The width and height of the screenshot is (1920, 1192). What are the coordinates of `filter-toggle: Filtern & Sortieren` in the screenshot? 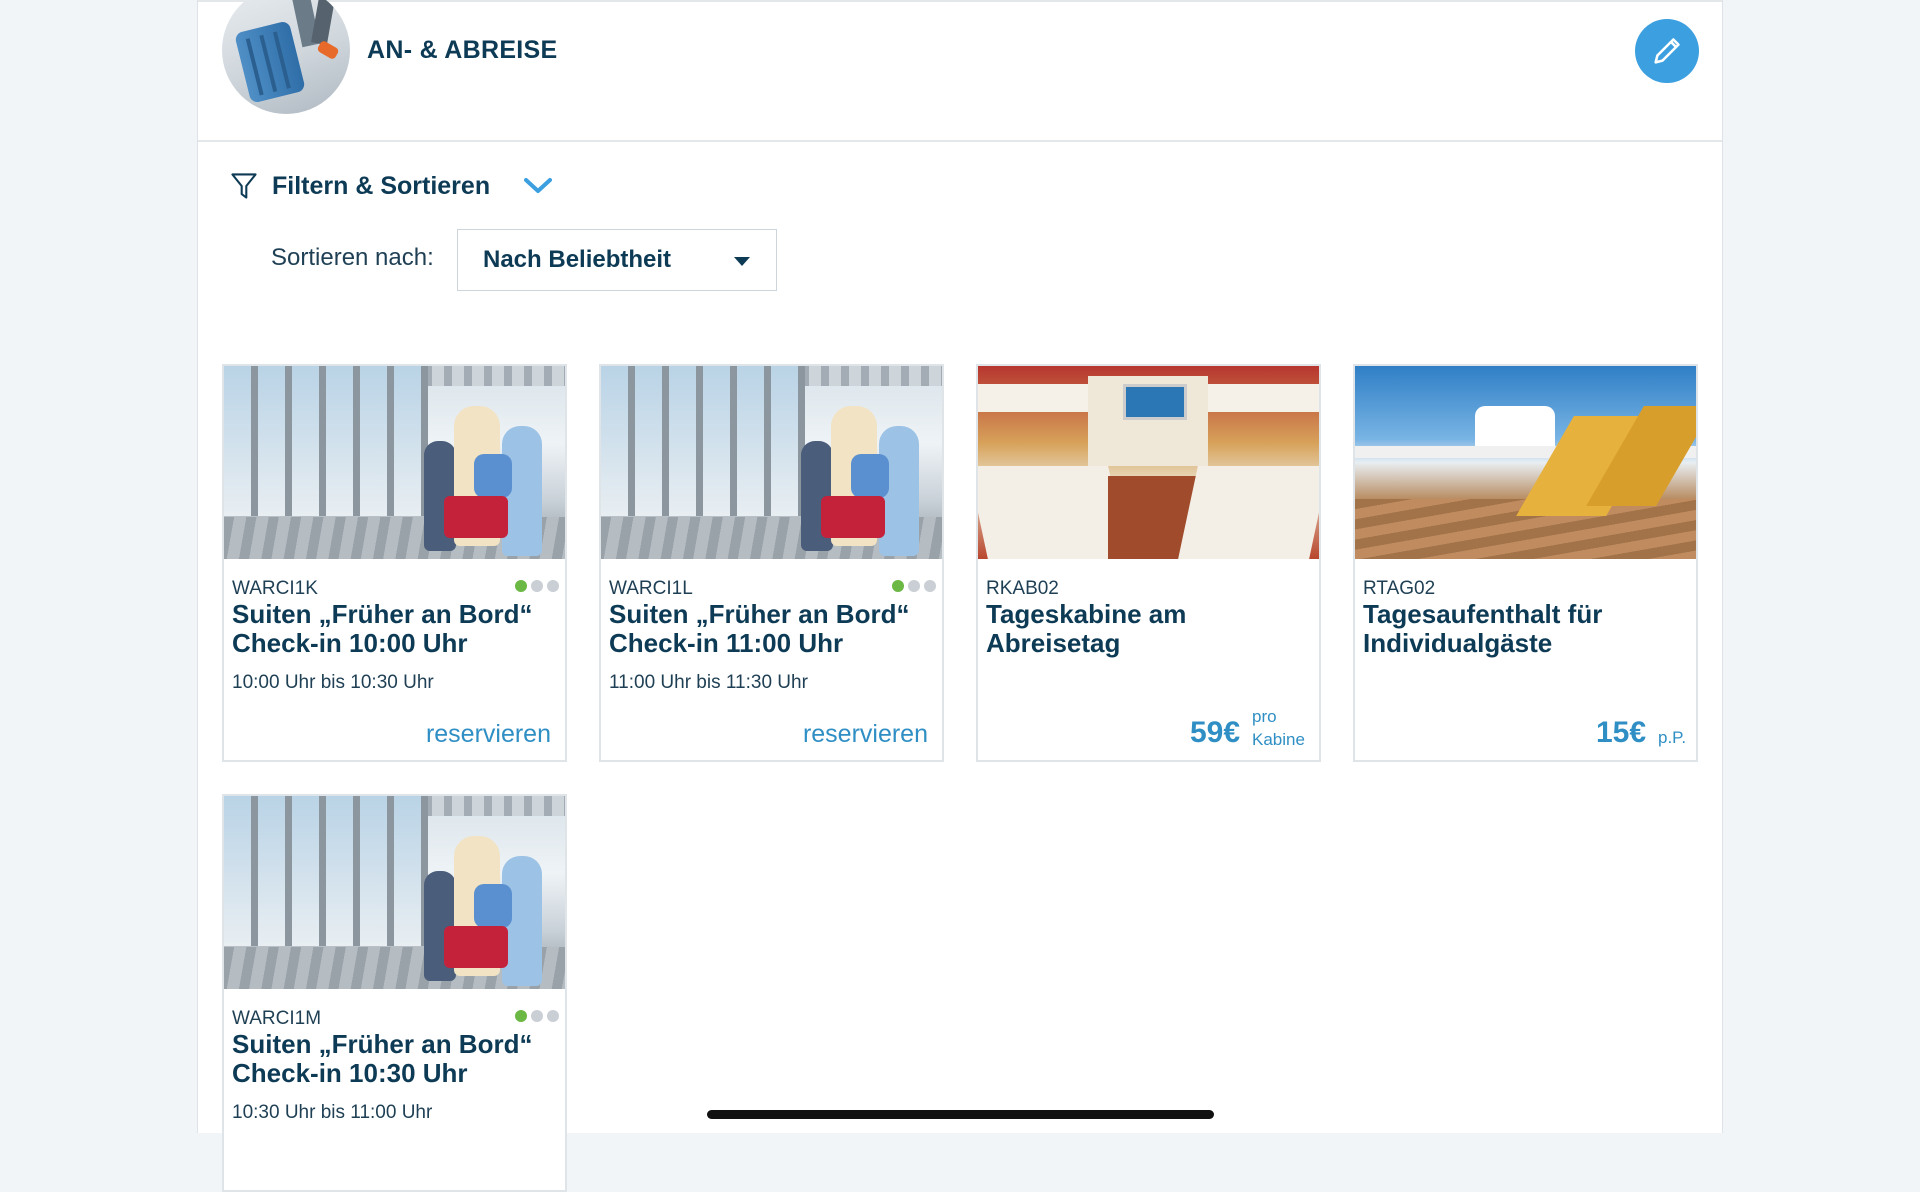 It's located at (391, 186).